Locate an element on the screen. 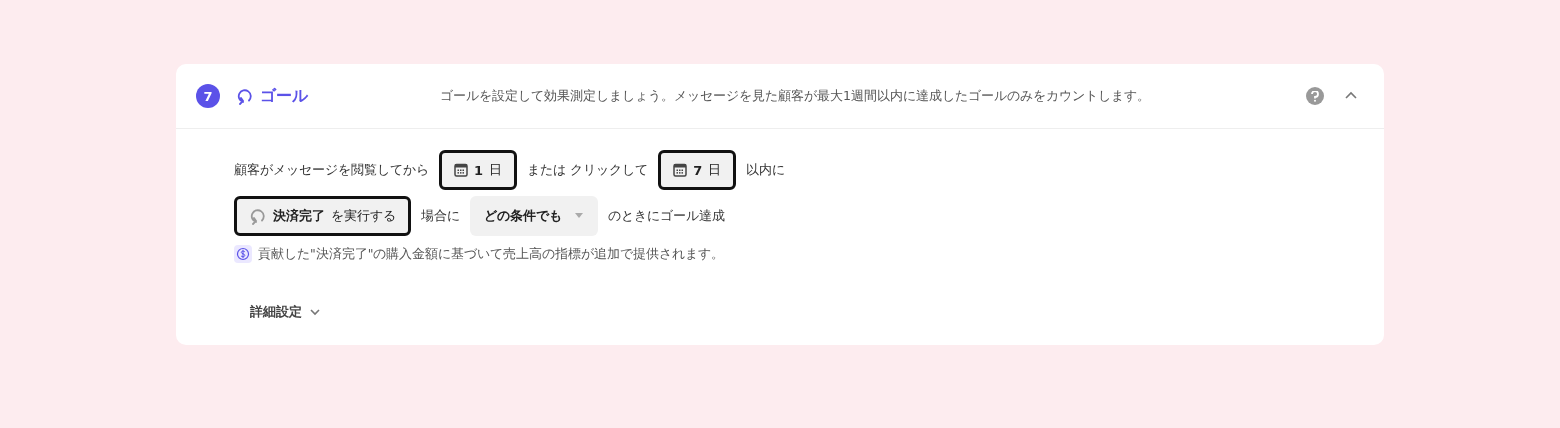 This screenshot has width=1560, height=428. condition-text: 場合に is located at coordinates (440, 216).